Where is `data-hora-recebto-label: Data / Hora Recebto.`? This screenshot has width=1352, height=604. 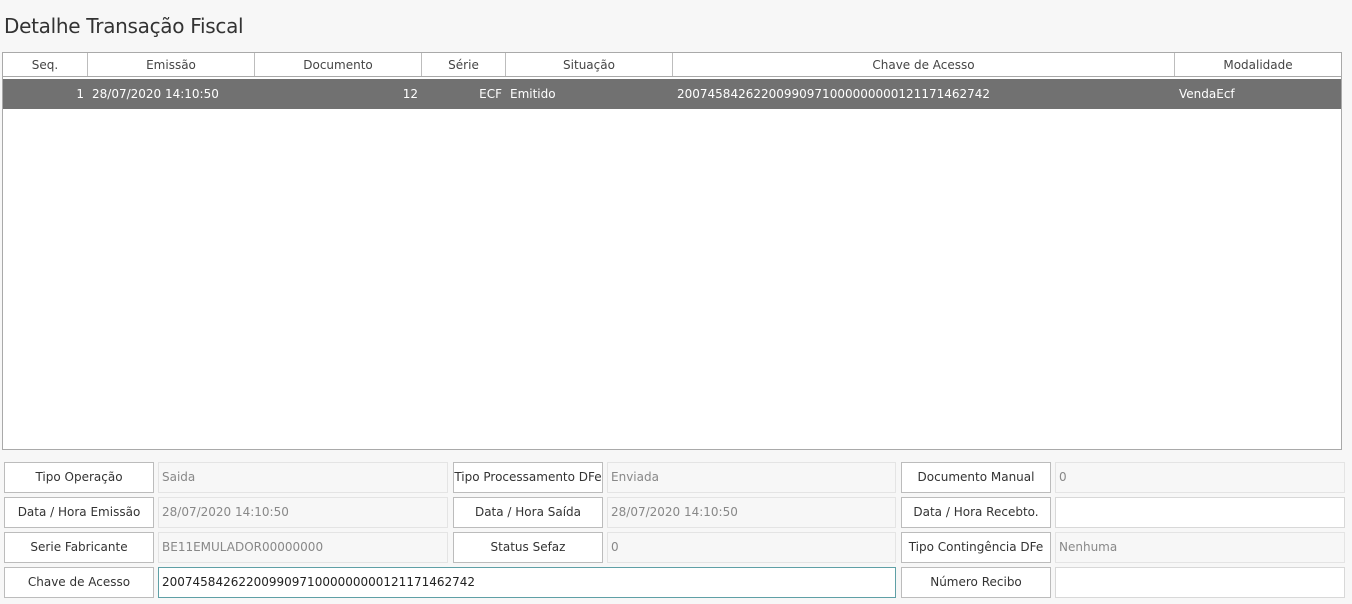 data-hora-recebto-label: Data / Hora Recebto. is located at coordinates (976, 512).